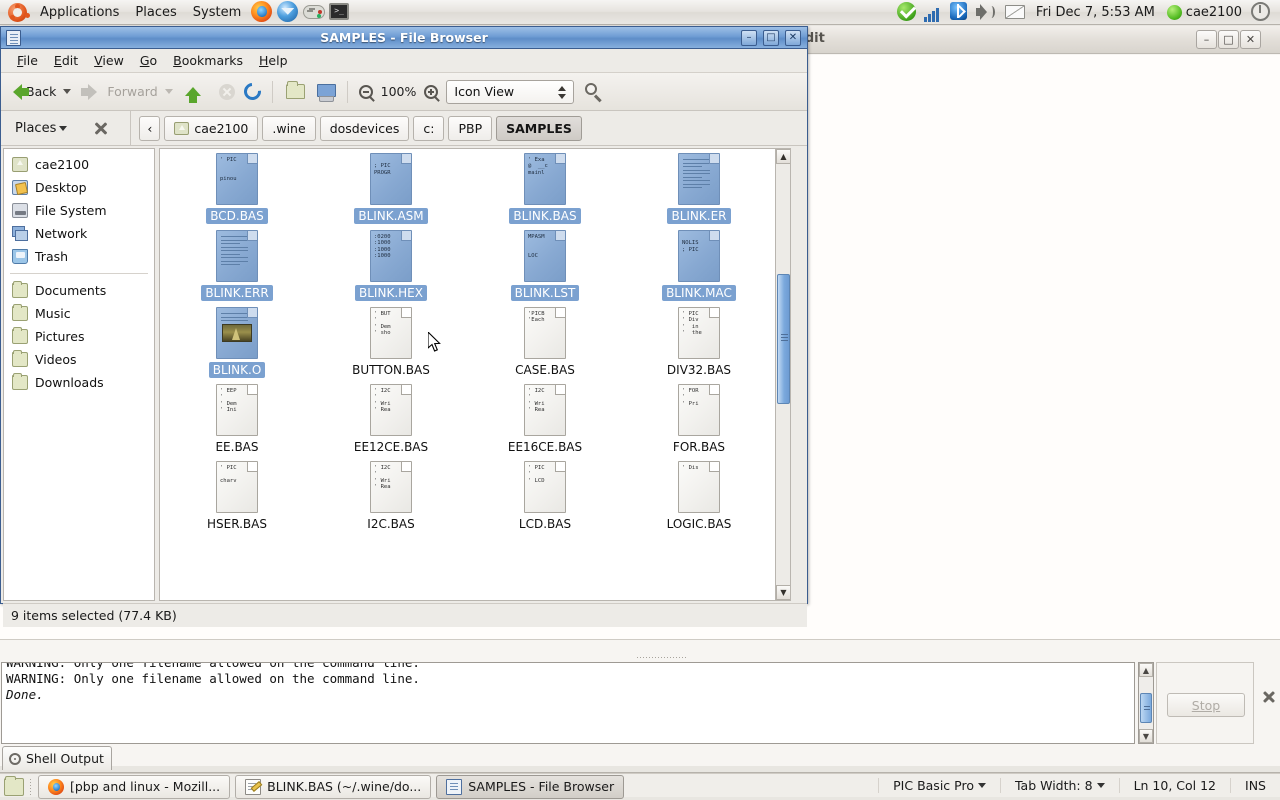 The width and height of the screenshot is (1280, 800). I want to click on view-scrollbar: ▲ ▼, so click(782, 374).